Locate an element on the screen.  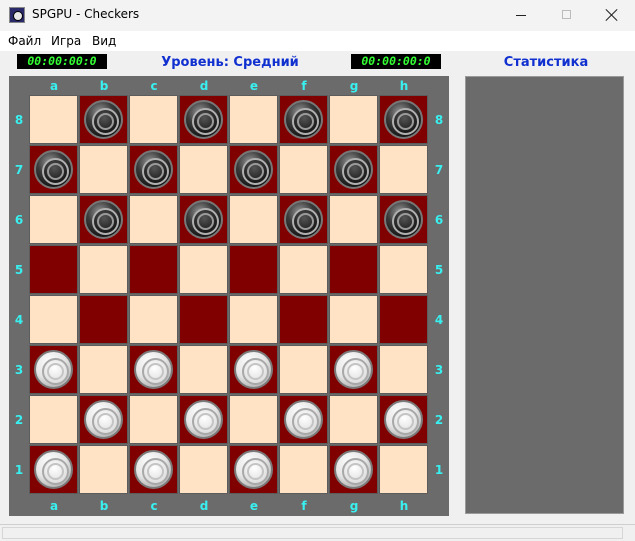
black-checker-b6 is located at coordinates (103, 219).